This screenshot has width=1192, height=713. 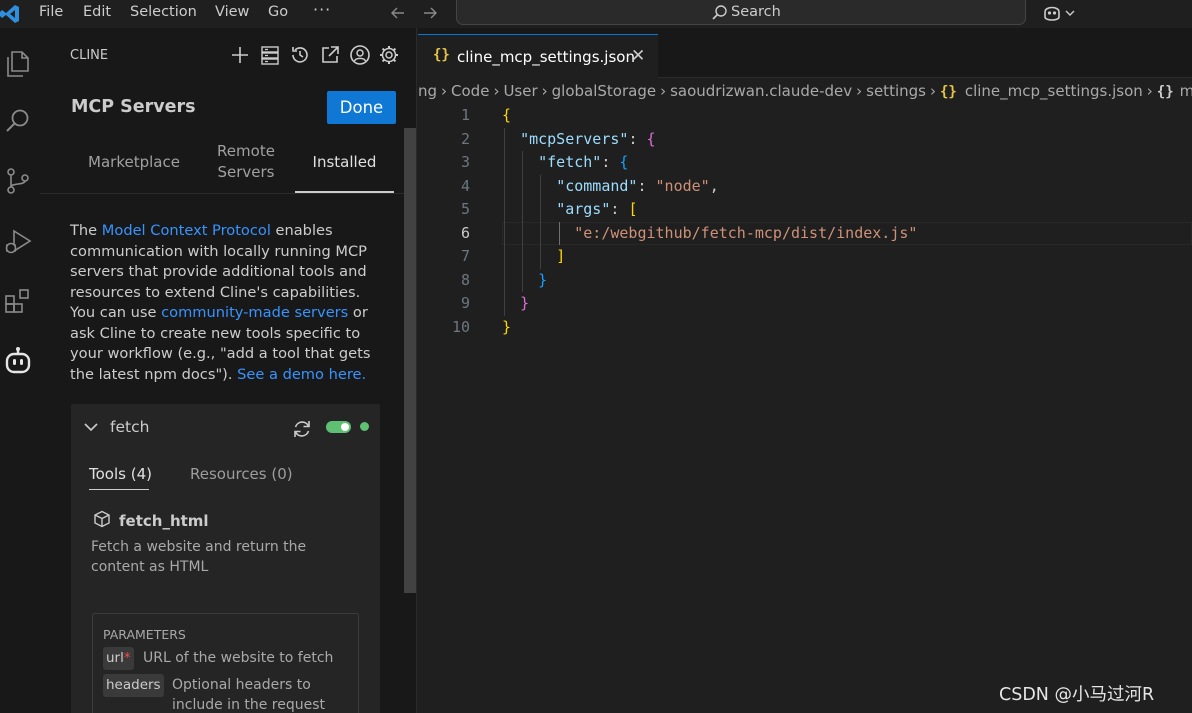 I want to click on tab-file-name: cline_mcp_settings.json, so click(x=546, y=57).